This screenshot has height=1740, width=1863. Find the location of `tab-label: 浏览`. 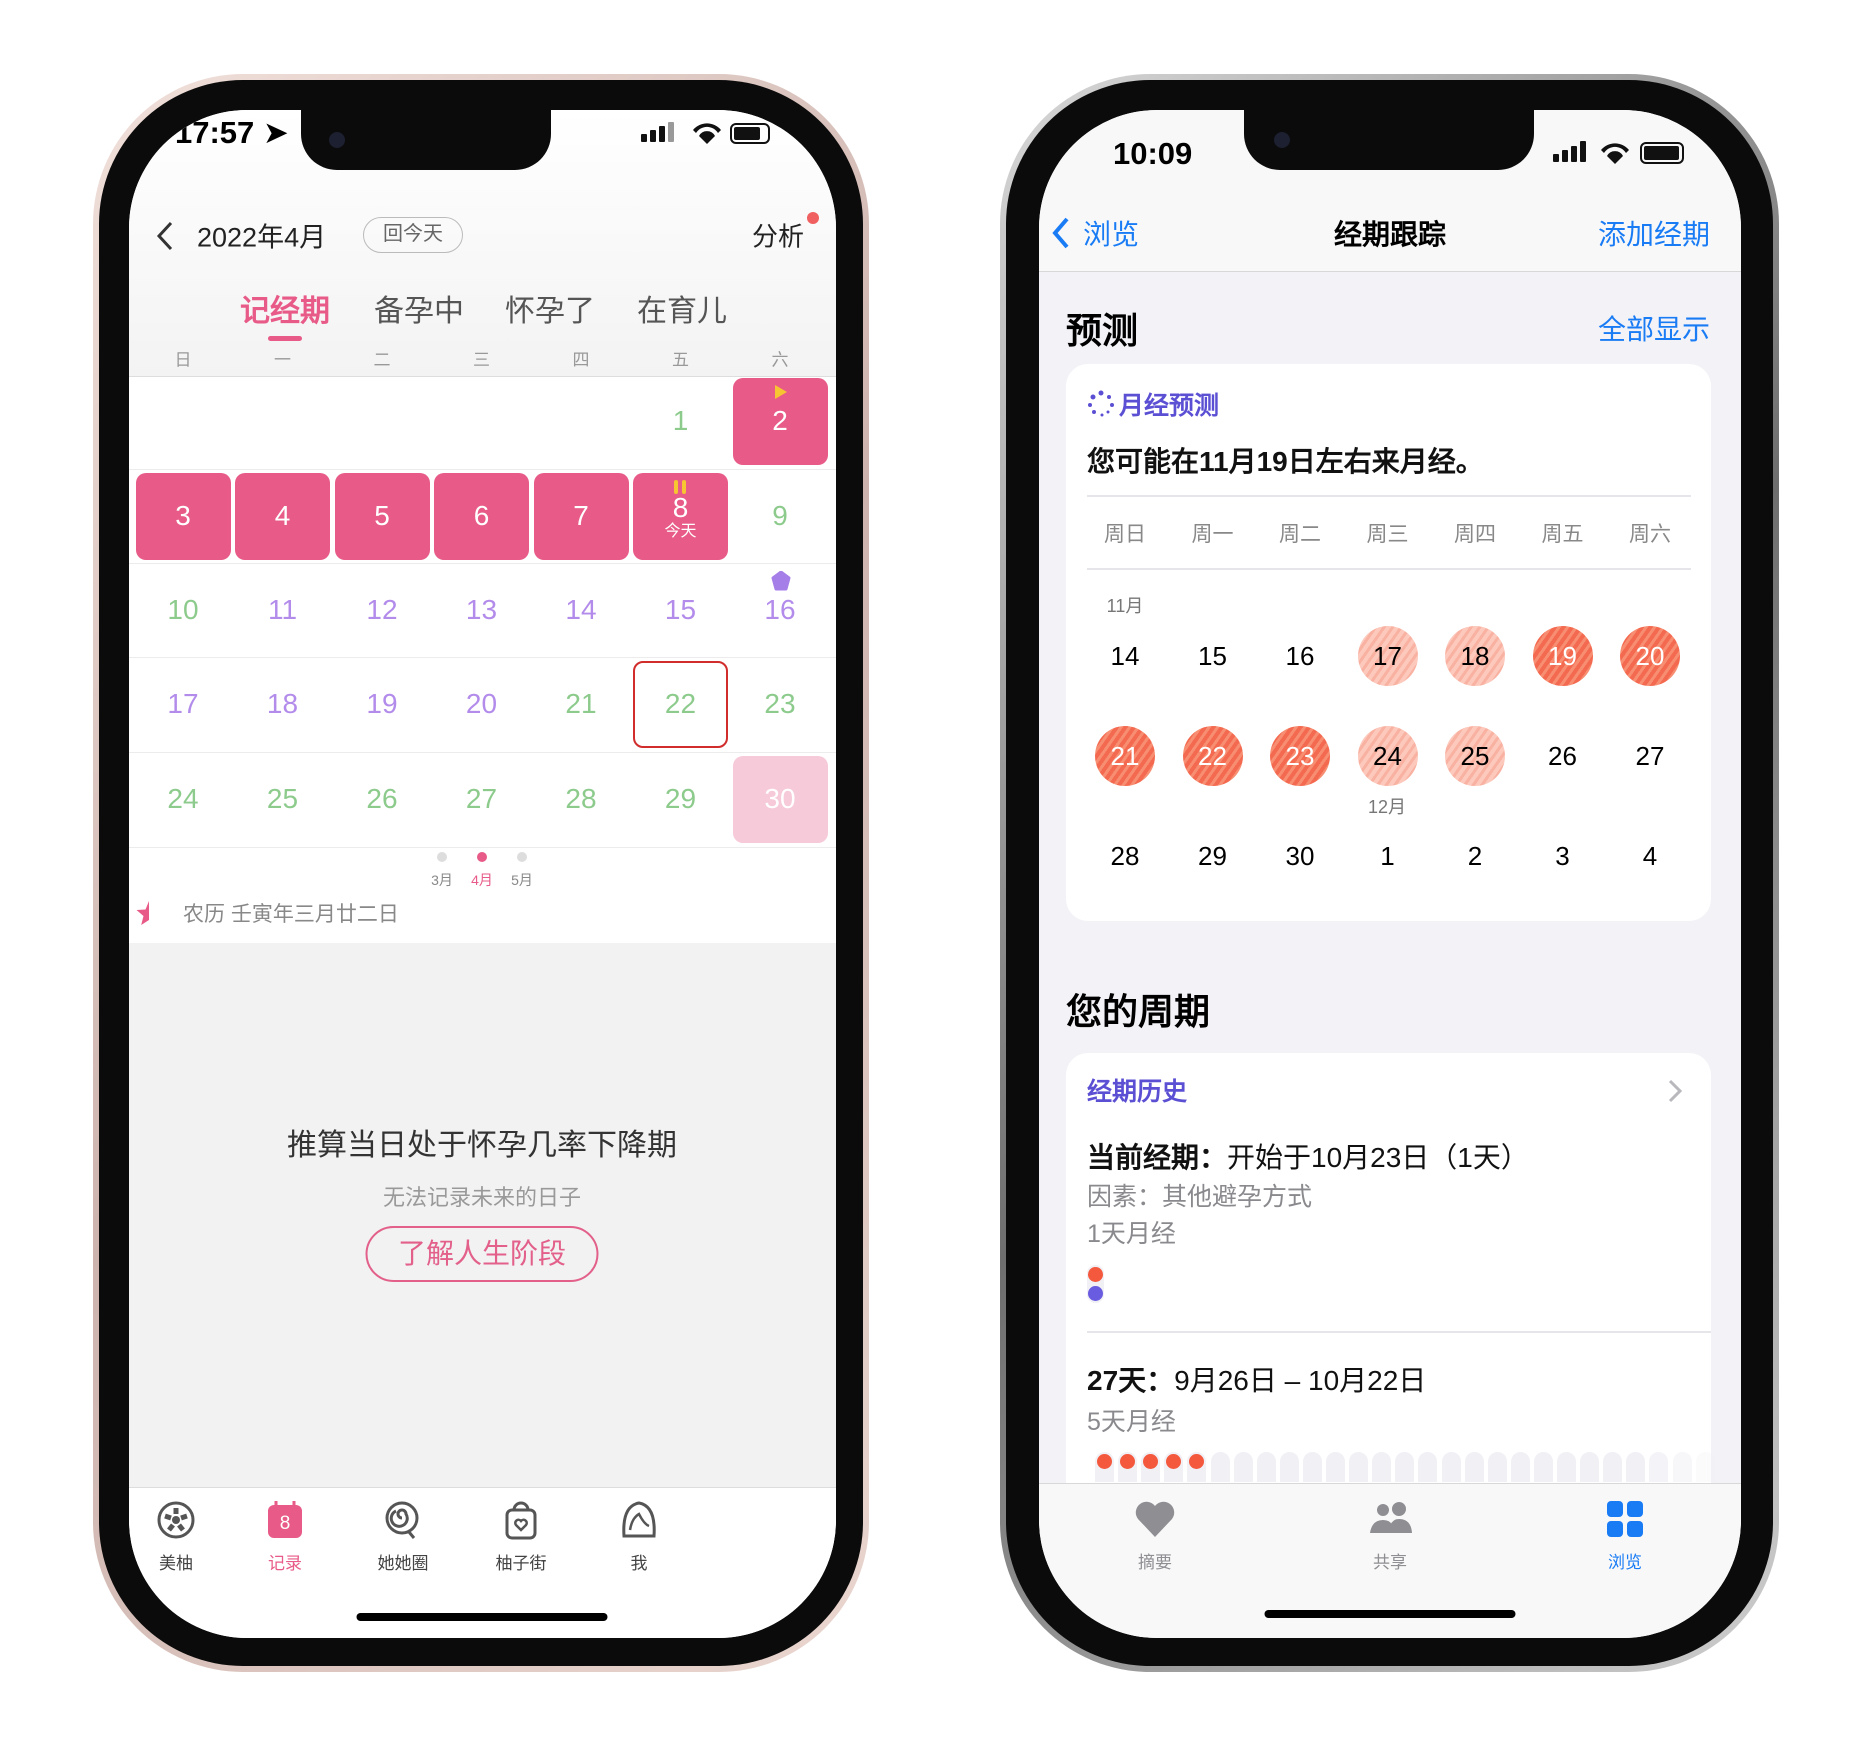

tab-label: 浏览 is located at coordinates (1625, 1562).